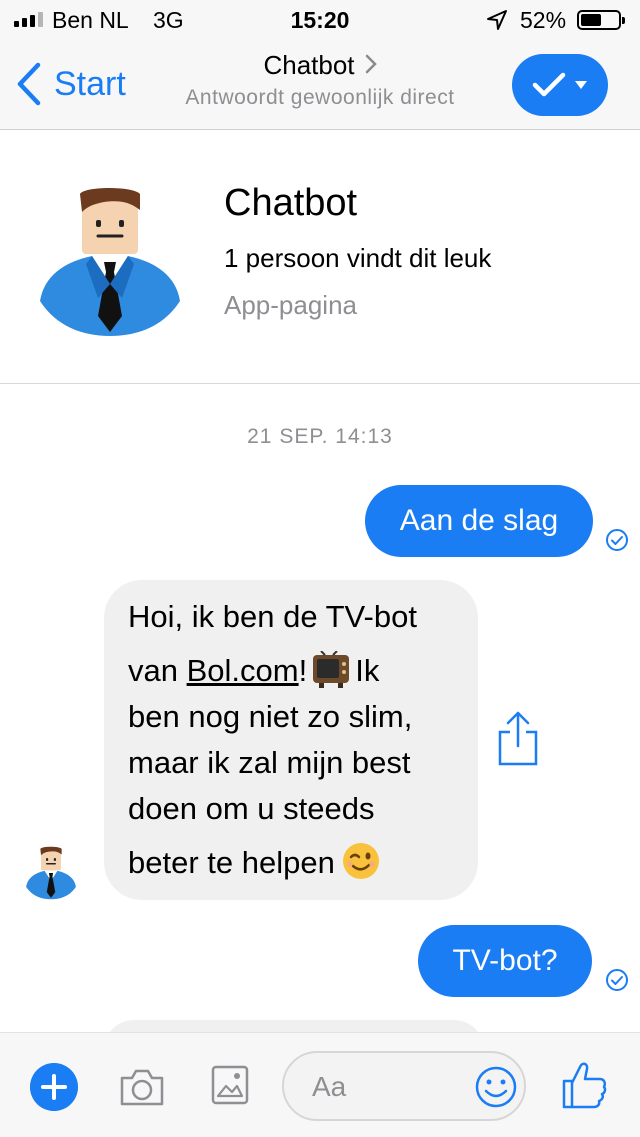  Describe the element at coordinates (581, 85) in the screenshot. I see `caret-down-icon` at that location.